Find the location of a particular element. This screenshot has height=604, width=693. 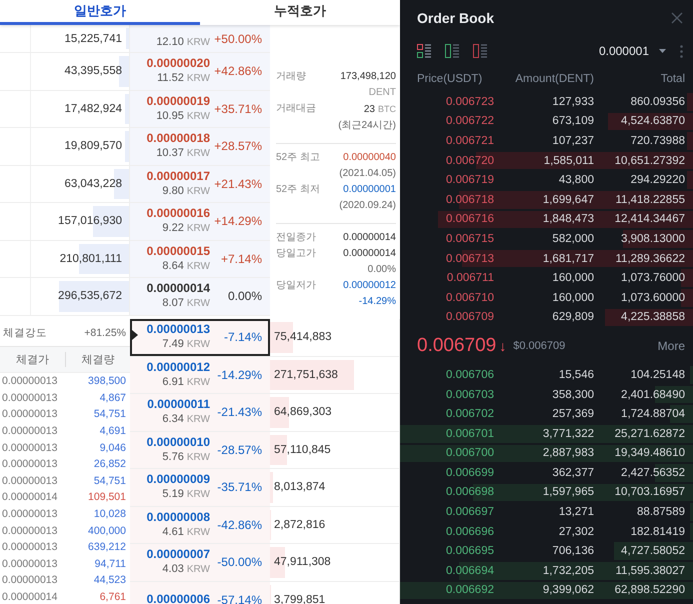

krw-price: 11.52 is located at coordinates (170, 78).